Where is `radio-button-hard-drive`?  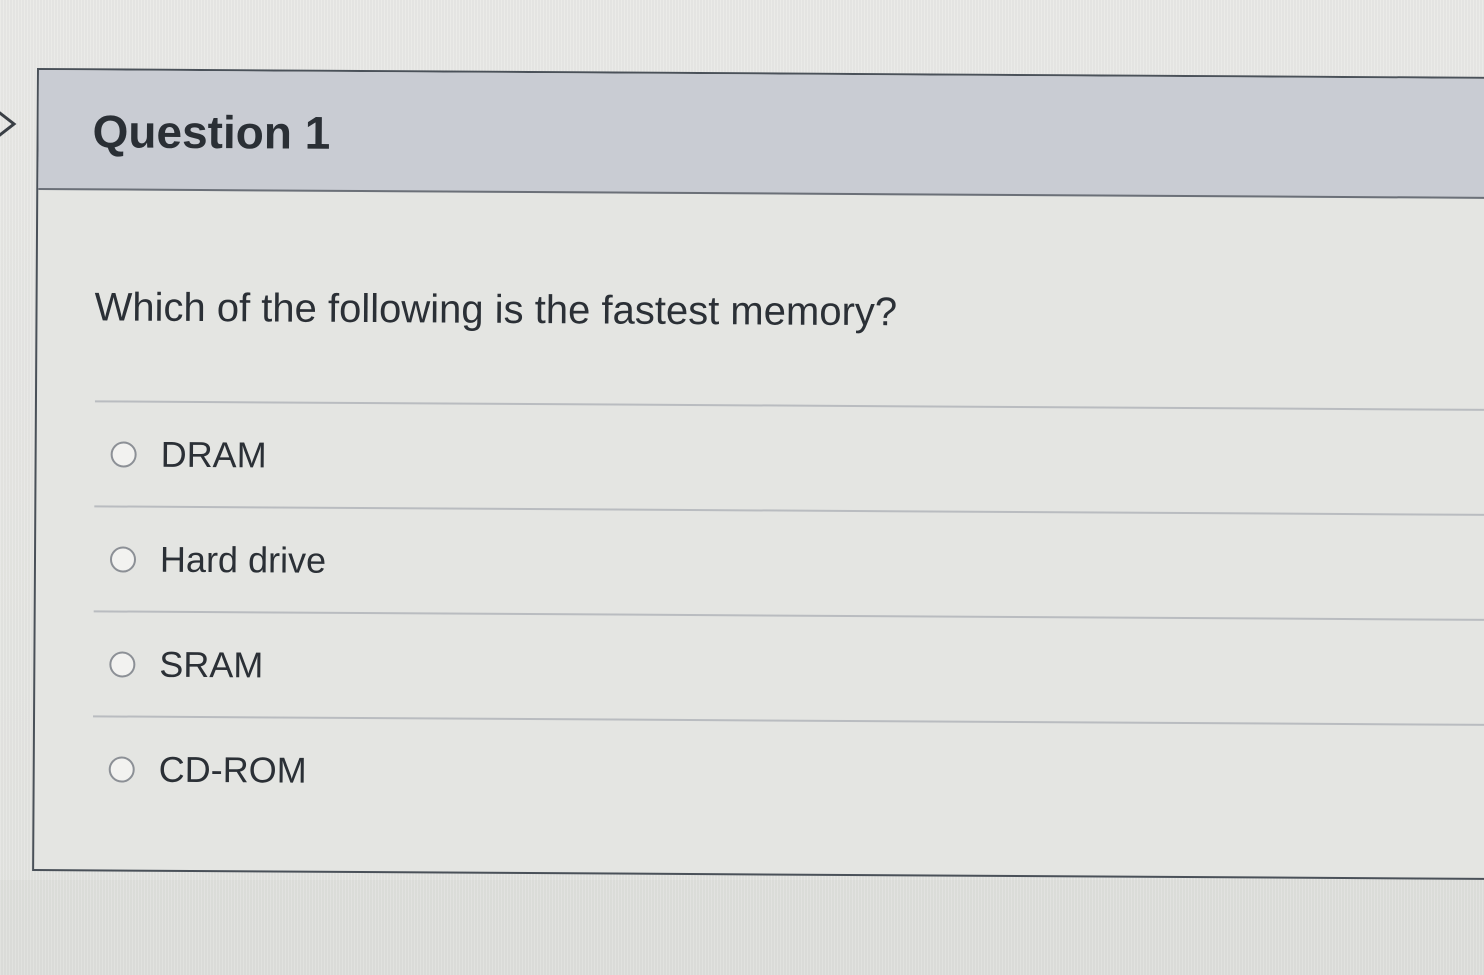
radio-button-hard-drive is located at coordinates (123, 559).